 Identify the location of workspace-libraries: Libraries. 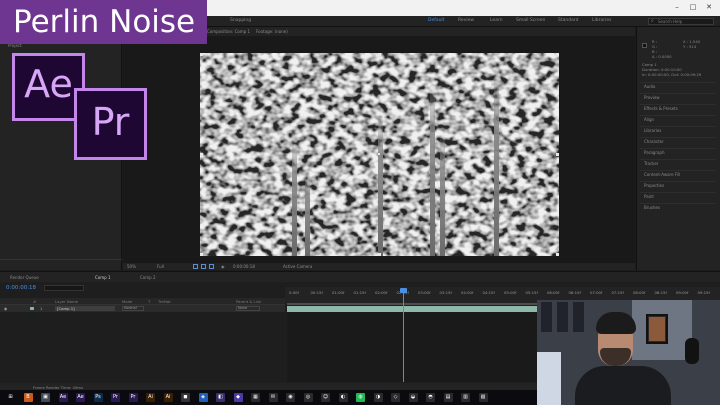
(601, 20).